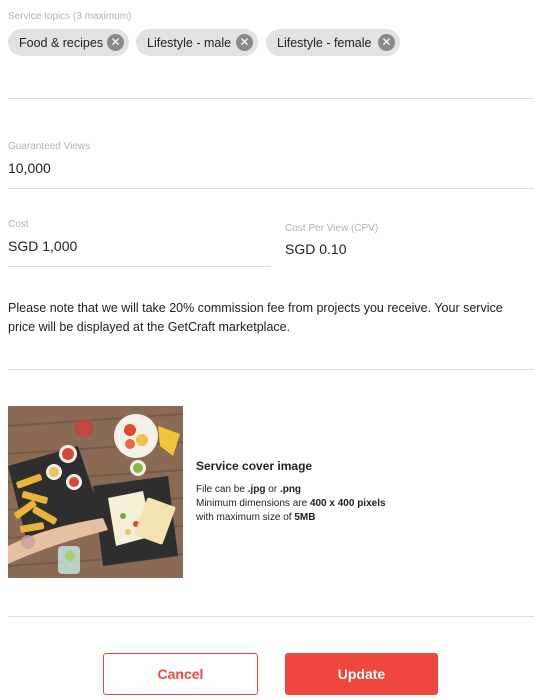 The width and height of the screenshot is (546, 700). What do you see at coordinates (271, 188) in the screenshot?
I see `views-underline` at bounding box center [271, 188].